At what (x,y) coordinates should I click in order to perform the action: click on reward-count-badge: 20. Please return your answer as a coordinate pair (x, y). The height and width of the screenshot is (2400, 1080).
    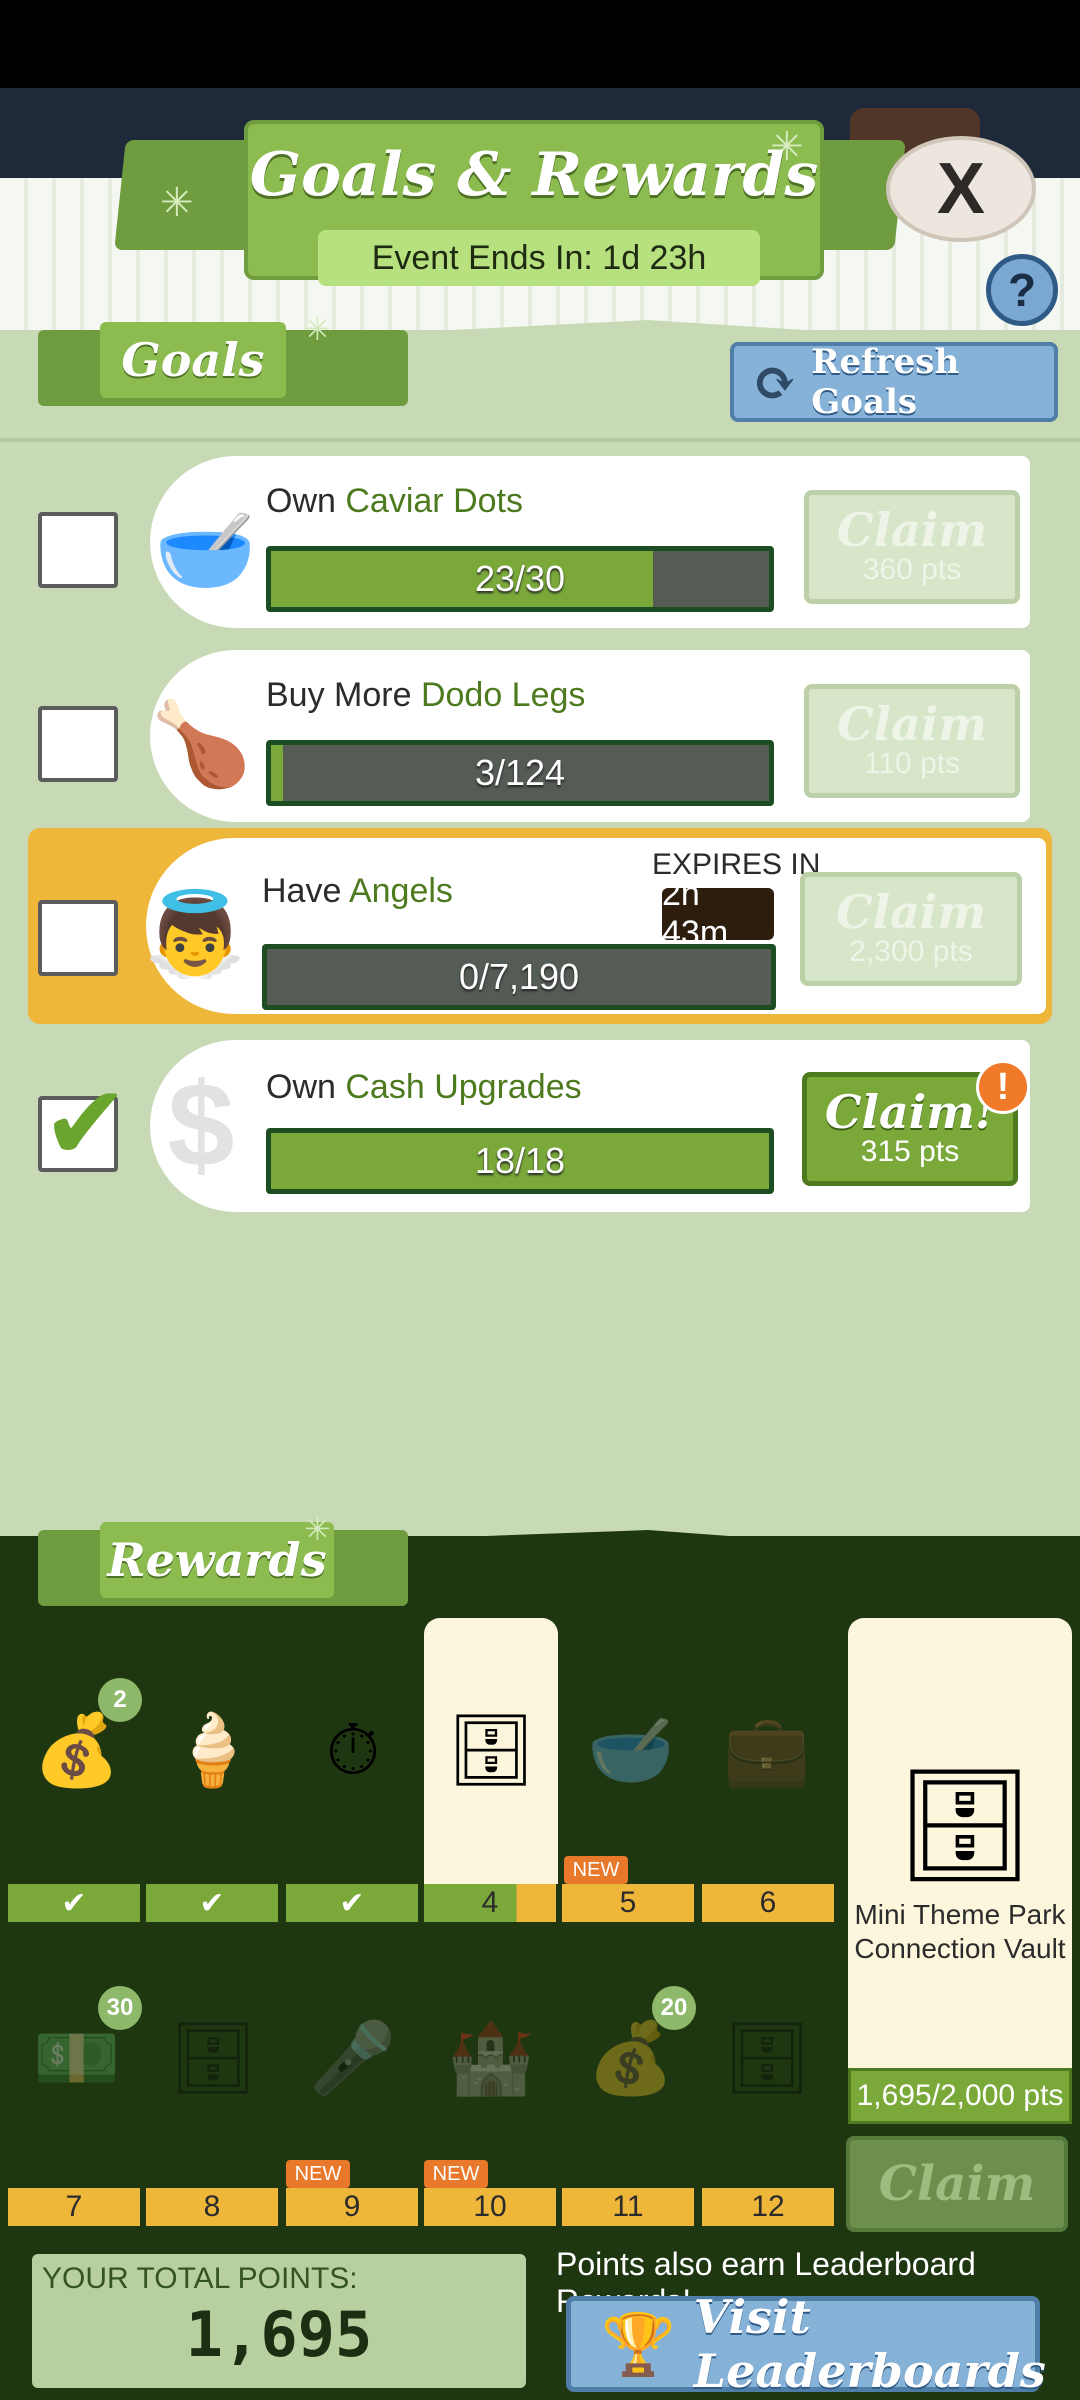
    Looking at the image, I should click on (674, 2008).